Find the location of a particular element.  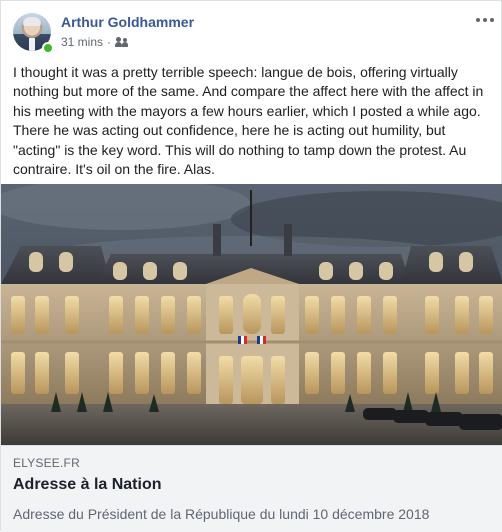

avatar-hair is located at coordinates (32, 21).